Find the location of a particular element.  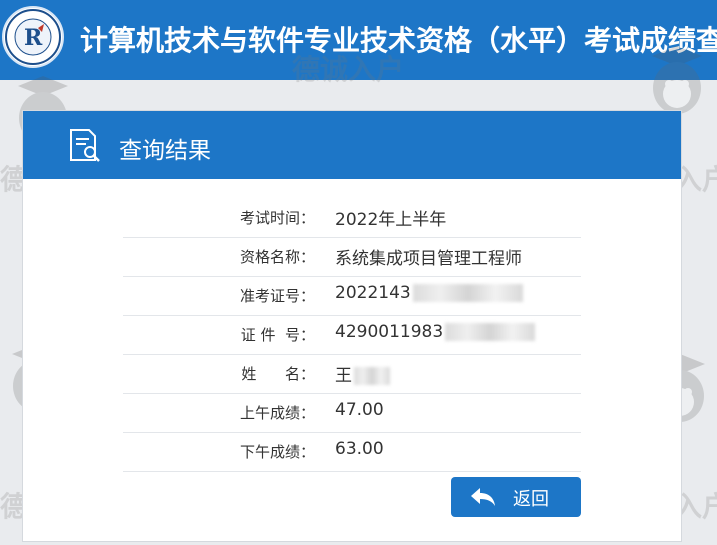

row-label: 姓 名： is located at coordinates (278, 374).